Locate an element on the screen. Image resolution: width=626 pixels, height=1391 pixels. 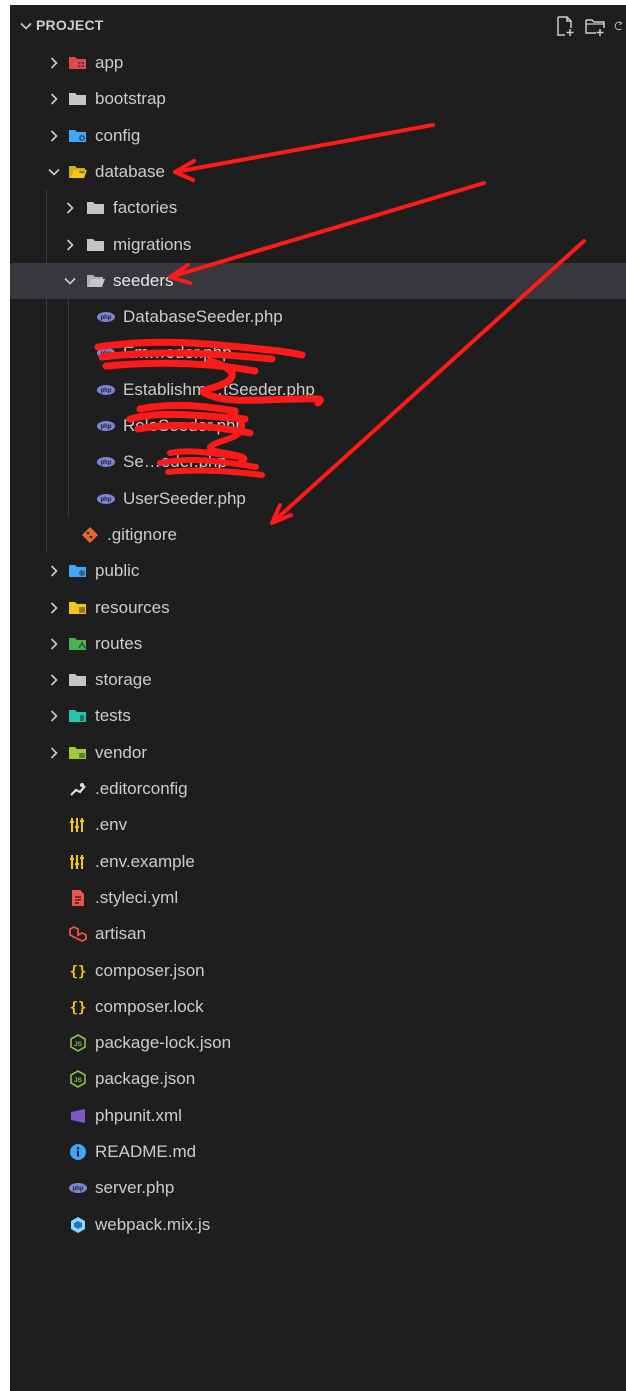
tree-folder-bootstrap: bootstrap is located at coordinates (318, 99).